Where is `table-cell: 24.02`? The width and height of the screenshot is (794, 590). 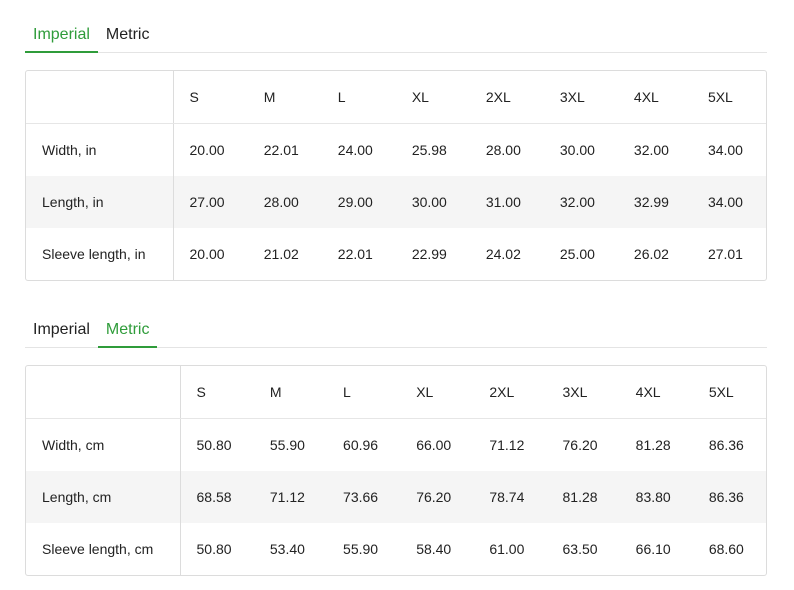
table-cell: 24.02 is located at coordinates (503, 254).